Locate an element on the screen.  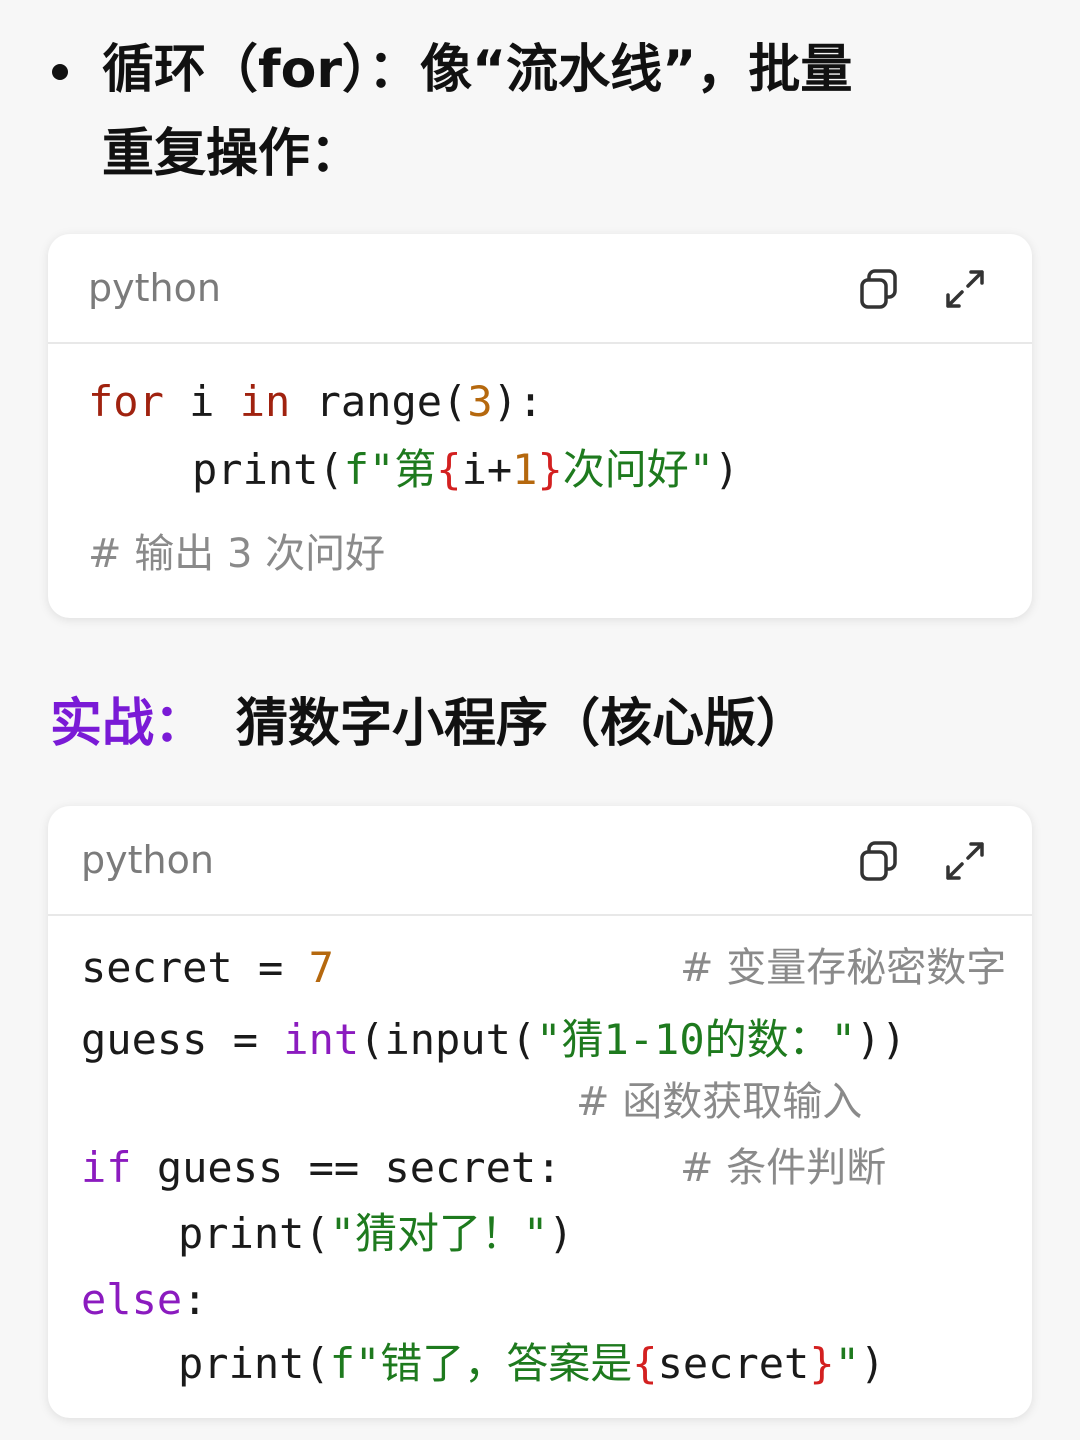
code-line: print(f"第{i+1}次问好") is located at coordinates (465, 470).